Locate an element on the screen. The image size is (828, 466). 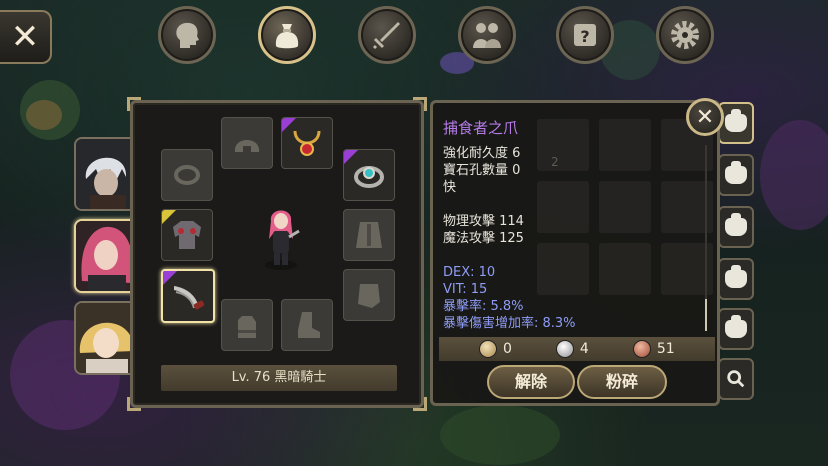
currency-silver: 4 is located at coordinates (572, 349).